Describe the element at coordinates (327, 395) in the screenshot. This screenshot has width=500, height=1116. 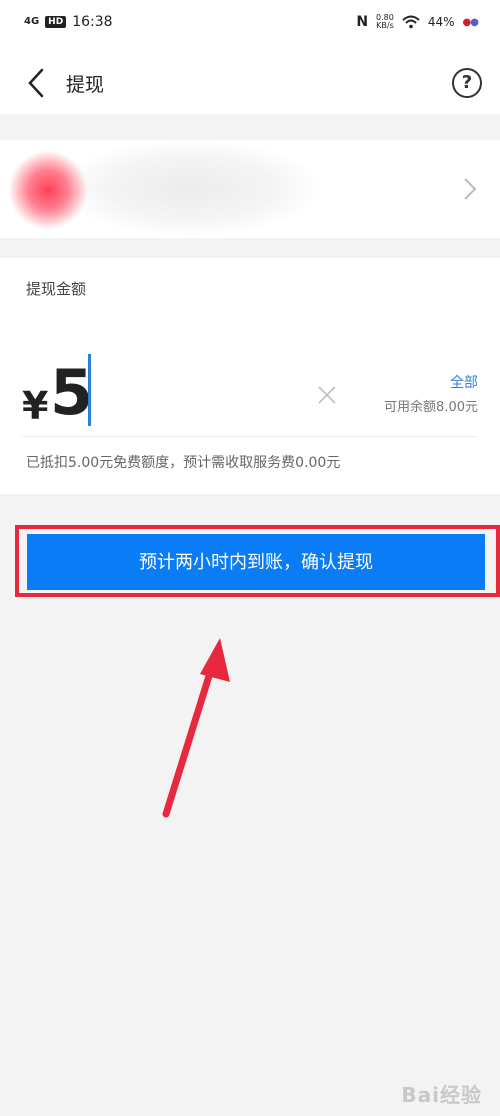
I see `clear-icon` at that location.